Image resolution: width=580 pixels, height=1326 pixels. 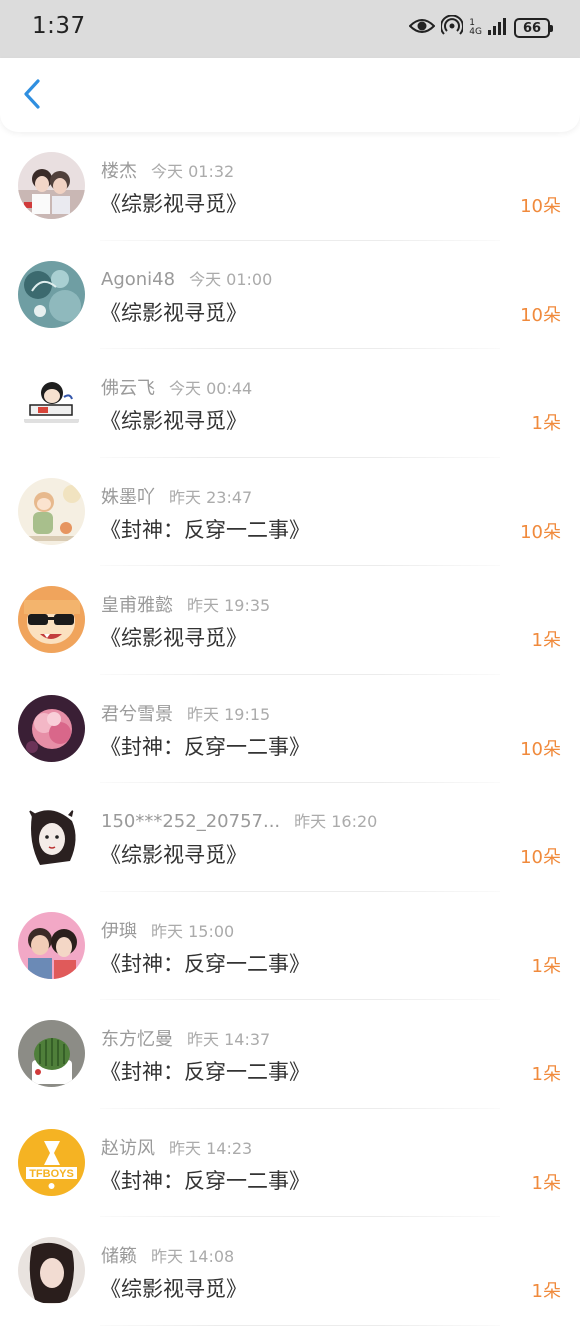 I want to click on list-item: 姝墨吖 昨天 23:47 《封神：反穿一二事》 10朵, so click(x=290, y=512).